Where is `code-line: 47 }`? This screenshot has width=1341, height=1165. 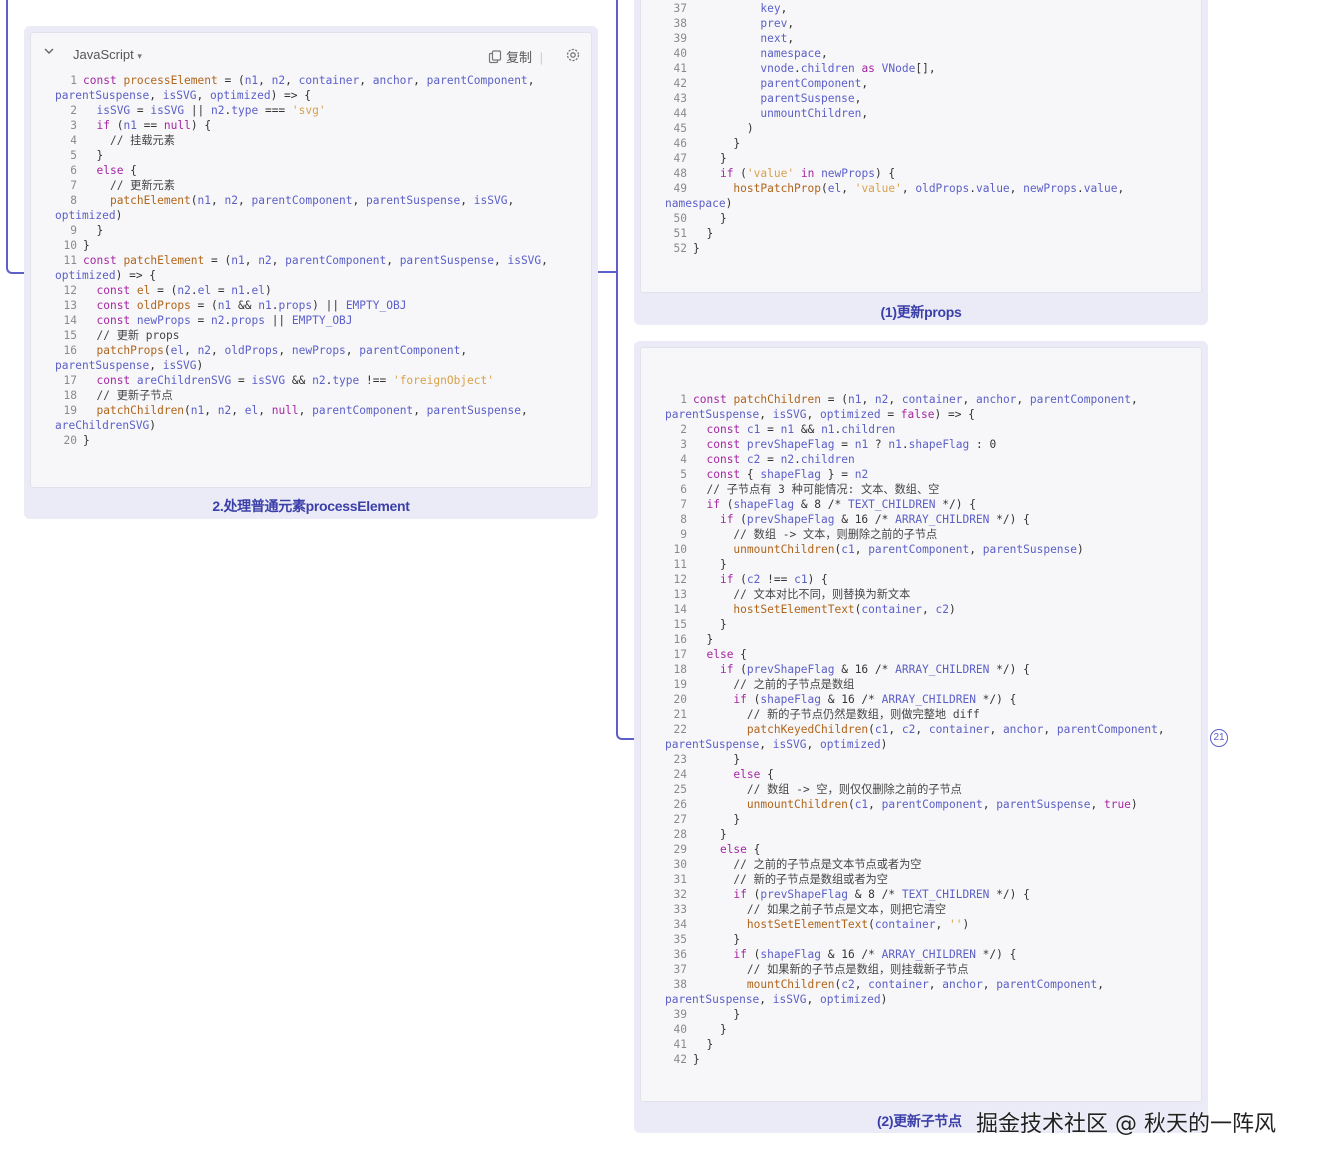 code-line: 47 } is located at coordinates (894, 158).